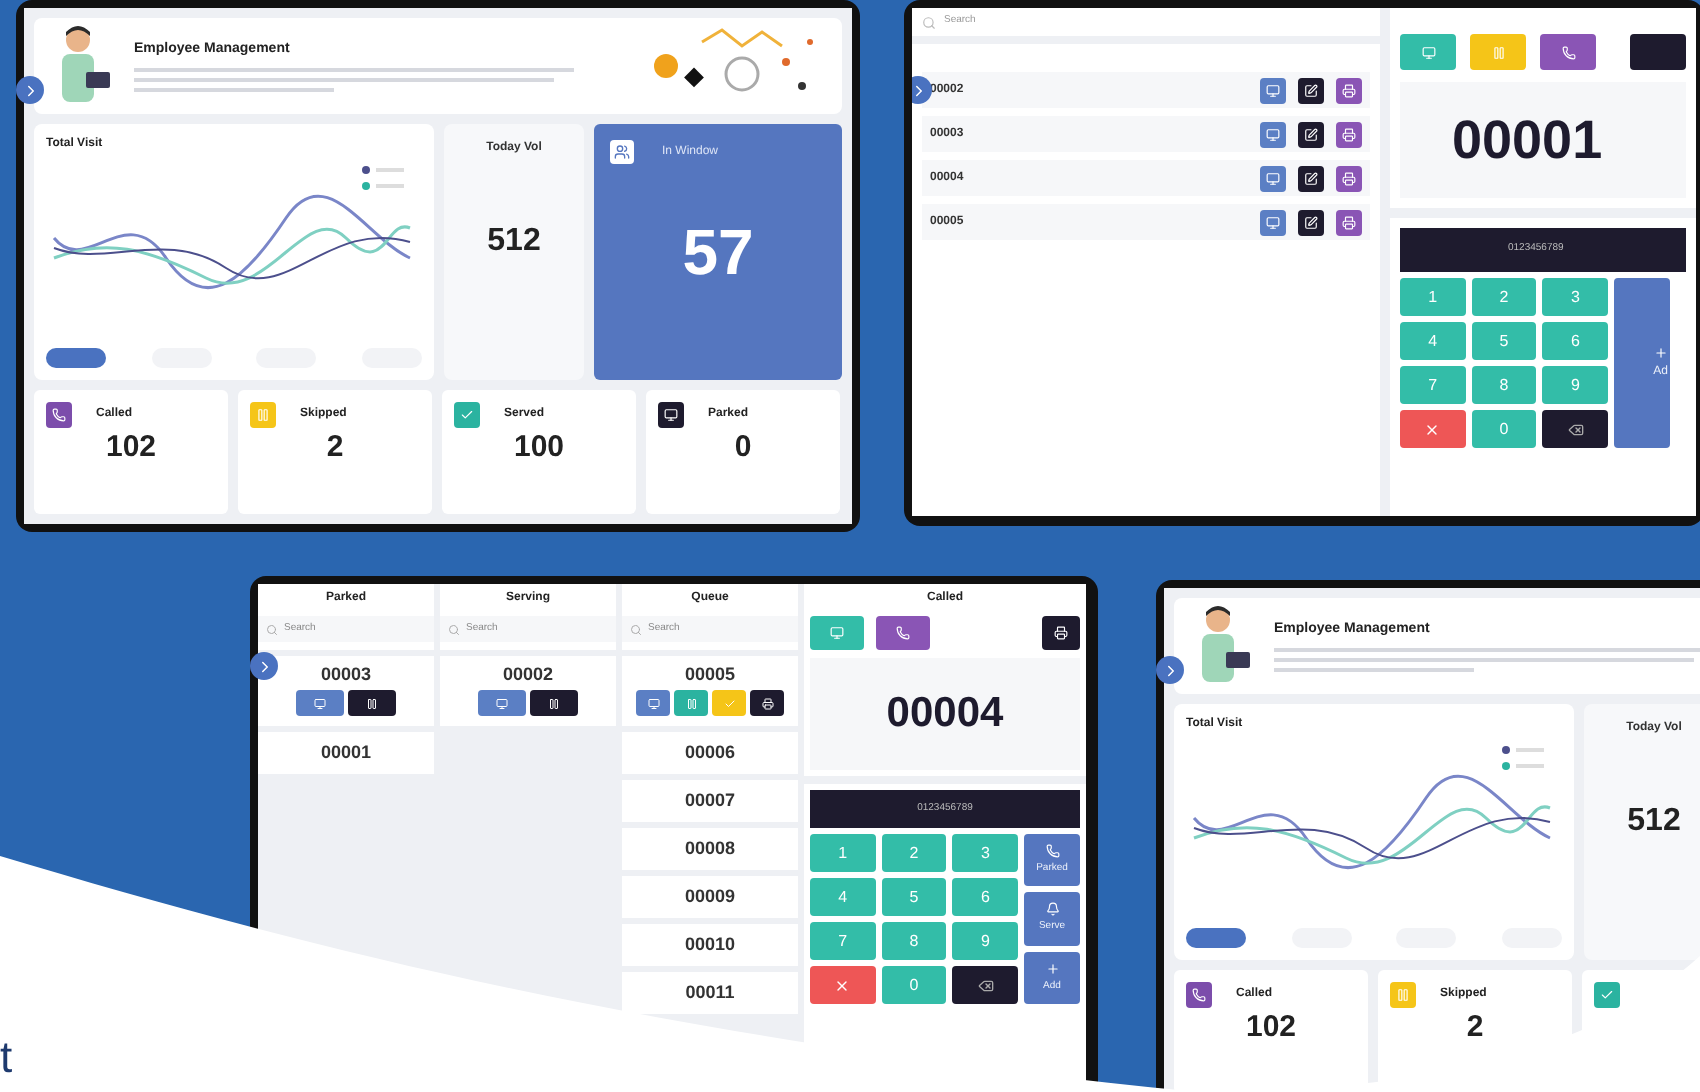  Describe the element at coordinates (528, 675) in the screenshot. I see `ticket-number: 00002` at that location.